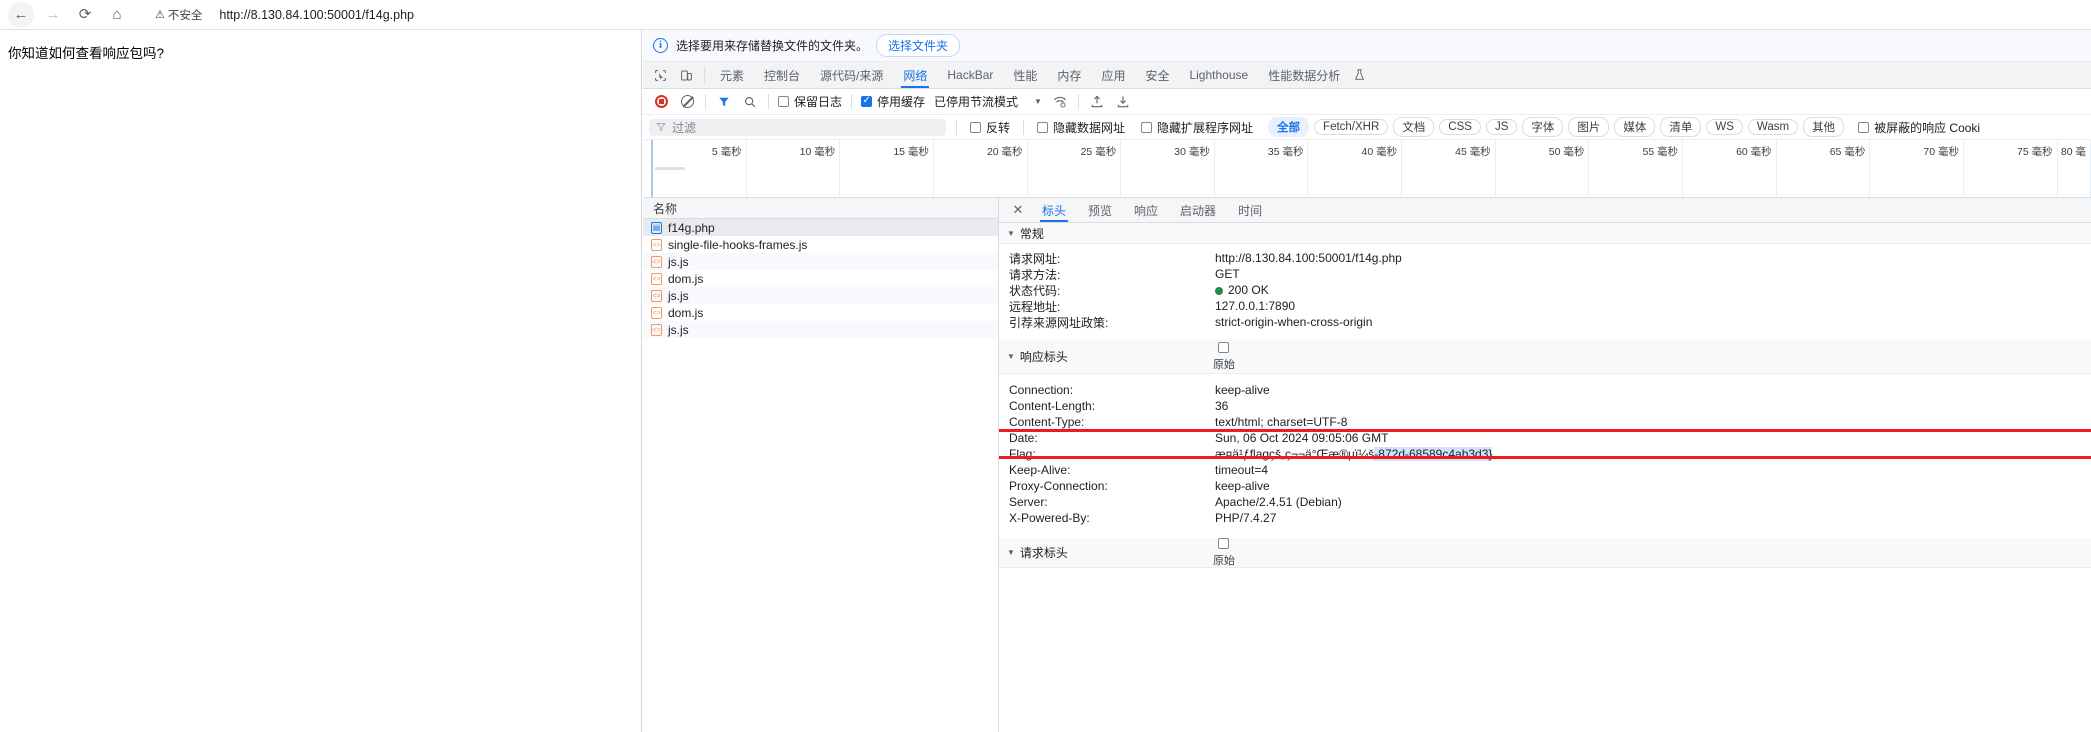  I want to click on table-row: <> single-file-hooks-frames.js, so click(820, 244).